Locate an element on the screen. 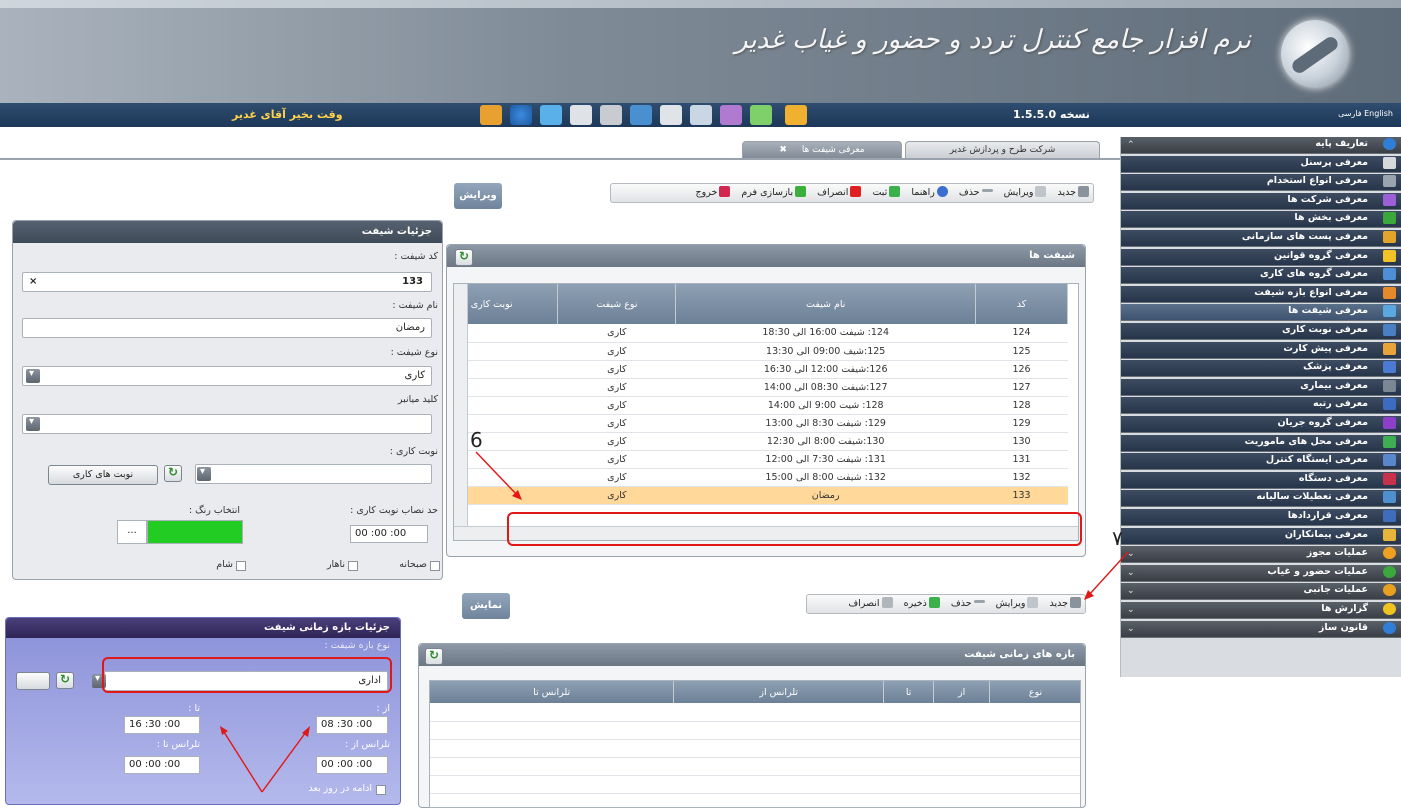 This screenshot has height=808, width=1401. calendar-icon is located at coordinates (731, 115).